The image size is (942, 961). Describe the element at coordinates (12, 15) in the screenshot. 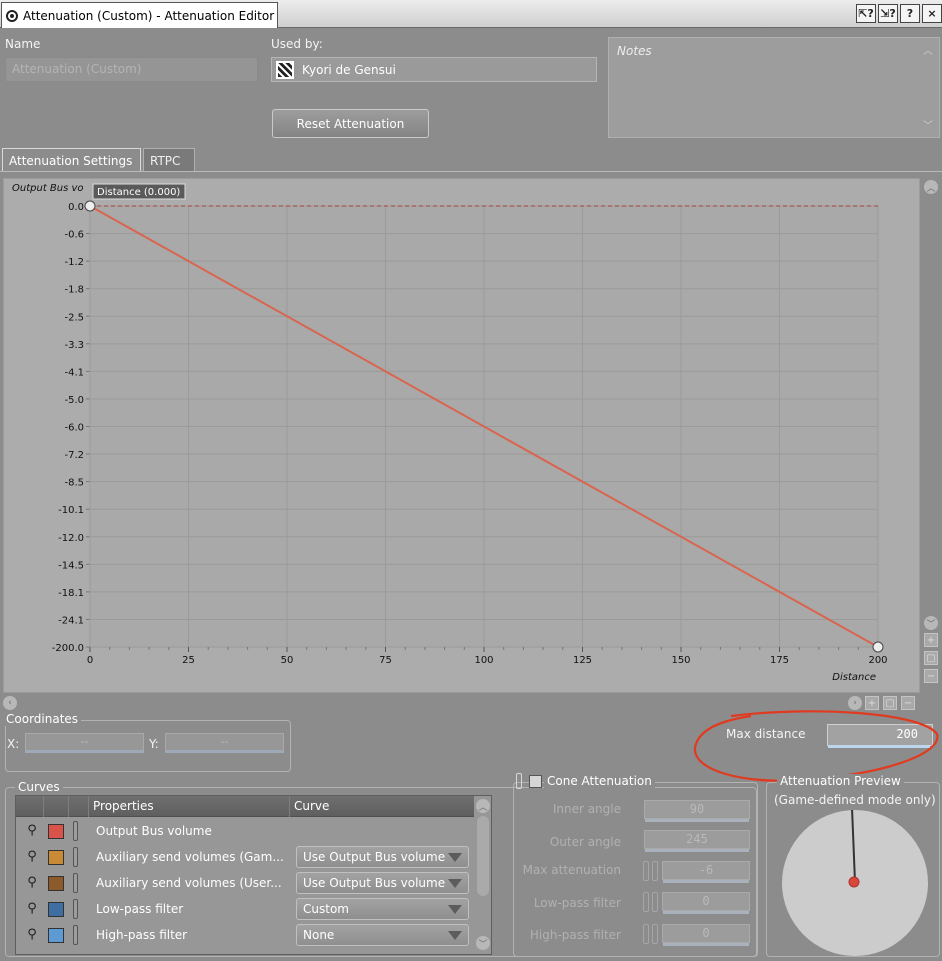

I see `attenuation-icon` at that location.